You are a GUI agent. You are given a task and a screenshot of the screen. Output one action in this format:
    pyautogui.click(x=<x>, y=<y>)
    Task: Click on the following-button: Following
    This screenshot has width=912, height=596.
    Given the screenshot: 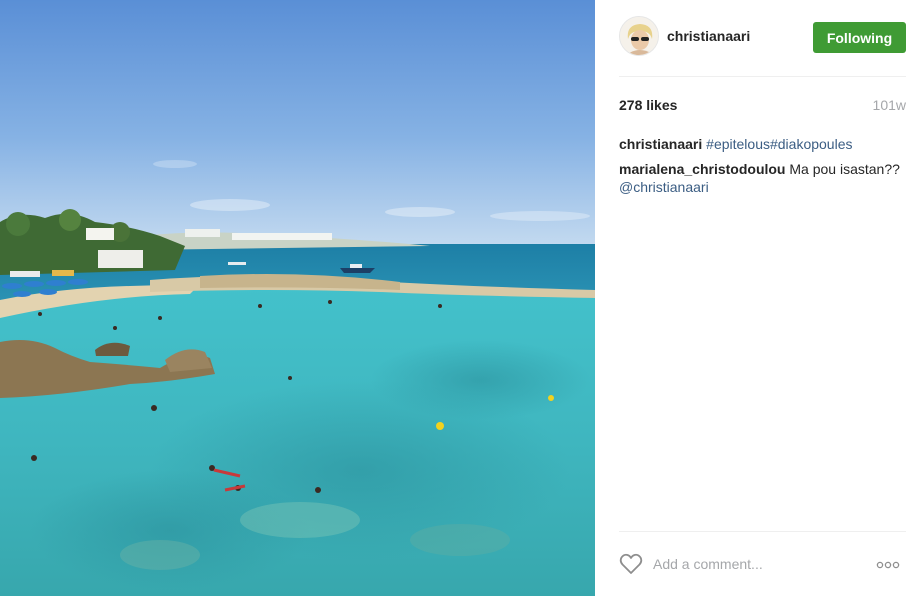 What is the action you would take?
    pyautogui.click(x=859, y=37)
    